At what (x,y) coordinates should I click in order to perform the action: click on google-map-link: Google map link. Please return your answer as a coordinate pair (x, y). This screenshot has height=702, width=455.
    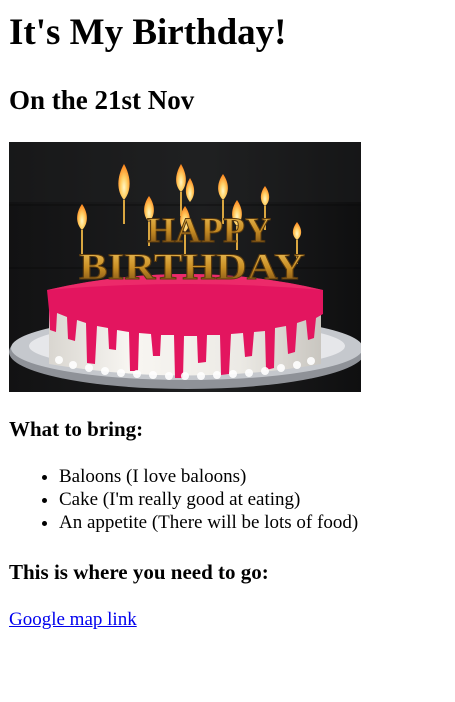
    Looking at the image, I should click on (73, 620).